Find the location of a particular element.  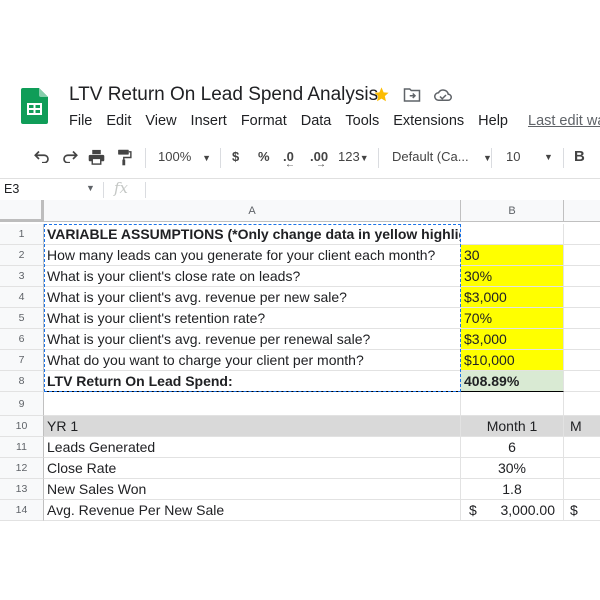

row-number: 10 is located at coordinates (22, 426).